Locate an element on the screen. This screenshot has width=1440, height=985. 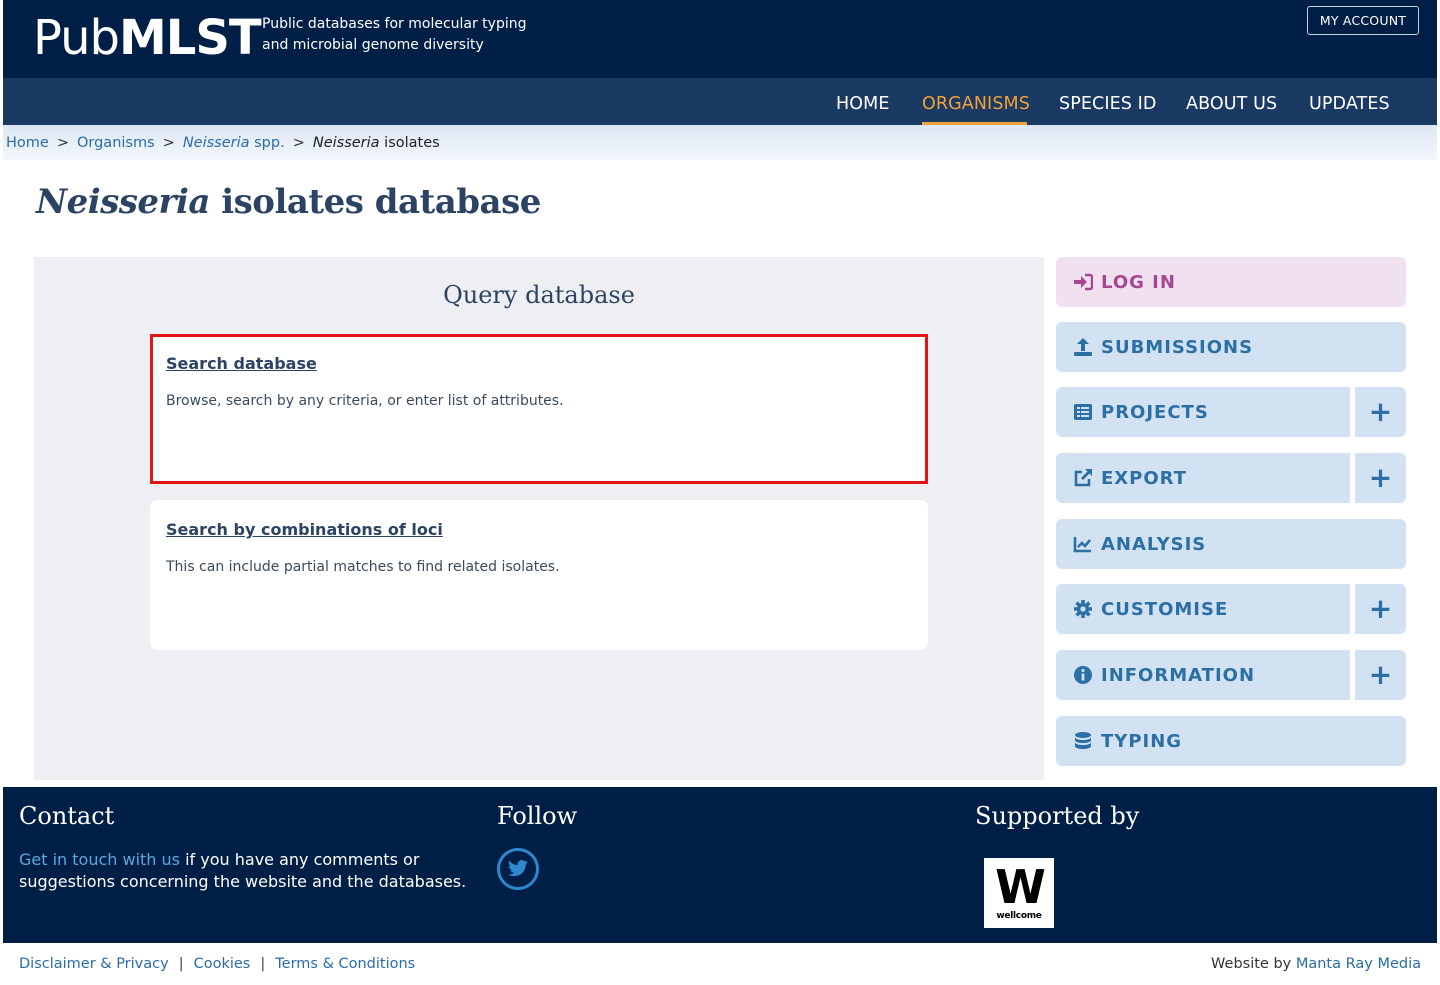
sidebar-customise: CUSTOMISE is located at coordinates (1203, 609).